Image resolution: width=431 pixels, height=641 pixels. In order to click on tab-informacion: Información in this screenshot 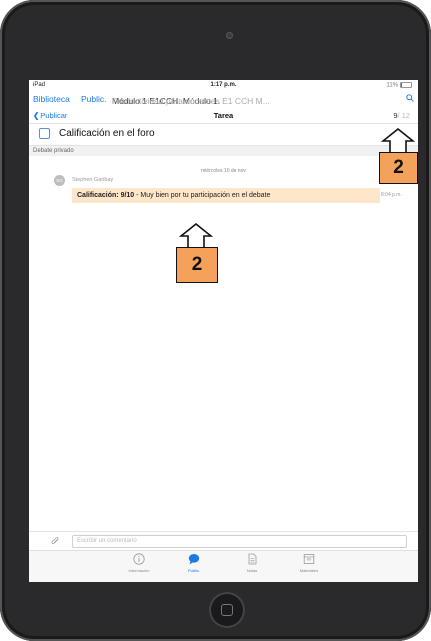, I will do `click(139, 563)`.